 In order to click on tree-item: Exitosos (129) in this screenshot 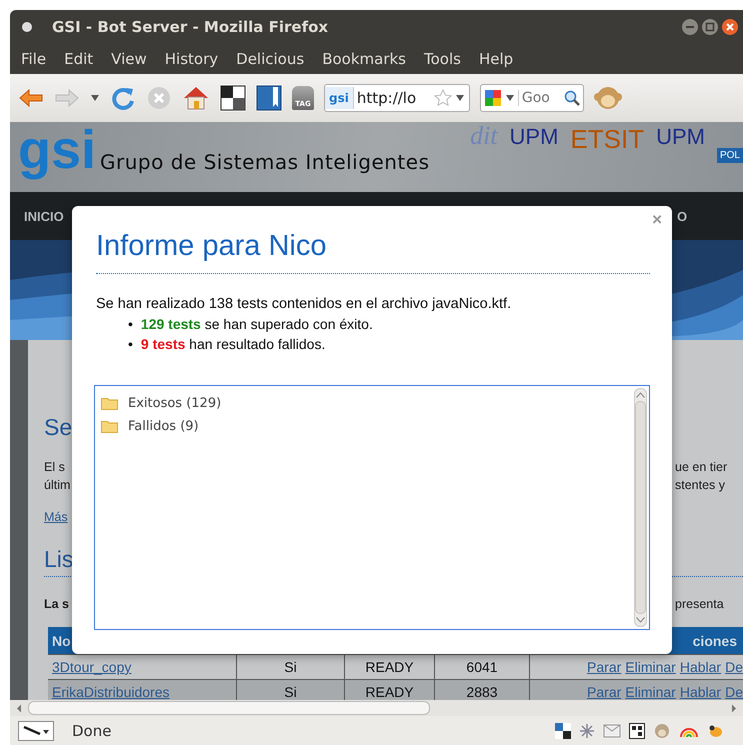, I will do `click(175, 403)`.